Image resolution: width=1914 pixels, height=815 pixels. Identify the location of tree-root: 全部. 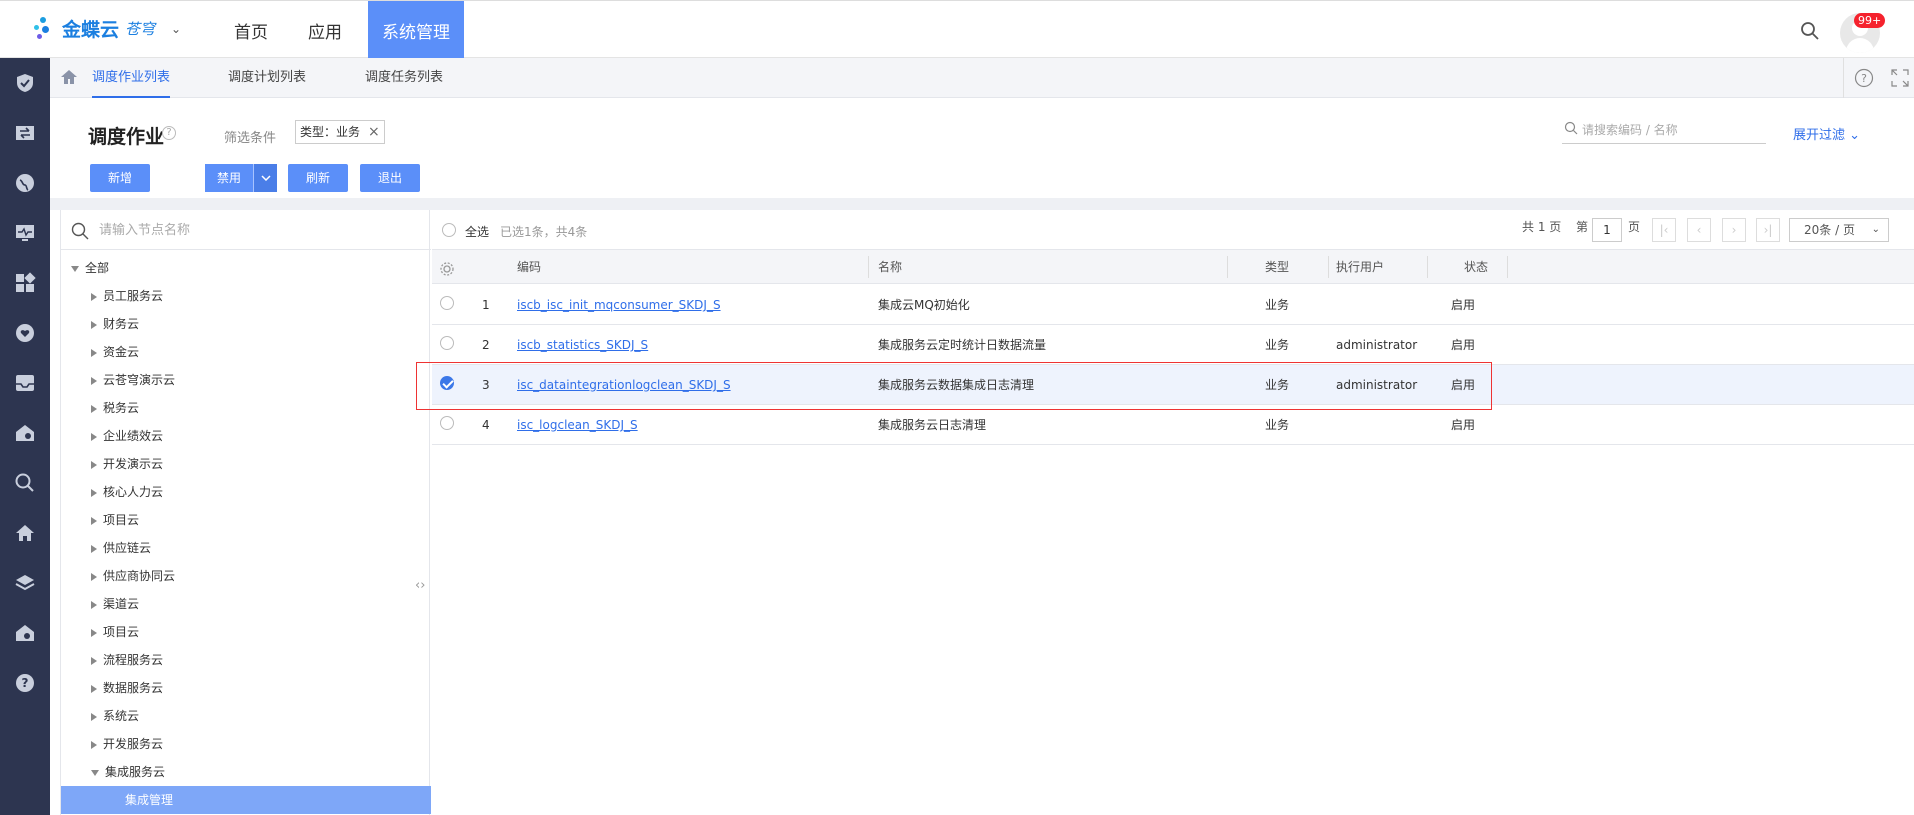
(246, 268).